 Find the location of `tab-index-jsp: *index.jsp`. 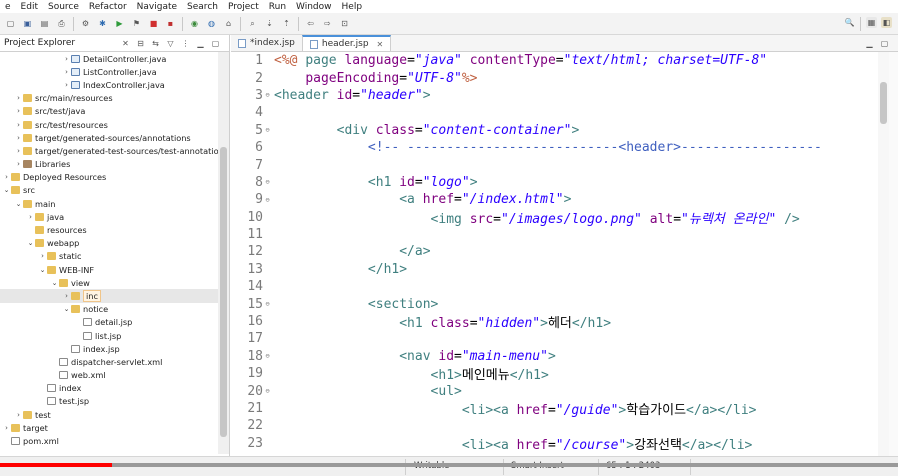

tab-index-jsp: *index.jsp is located at coordinates (266, 43).